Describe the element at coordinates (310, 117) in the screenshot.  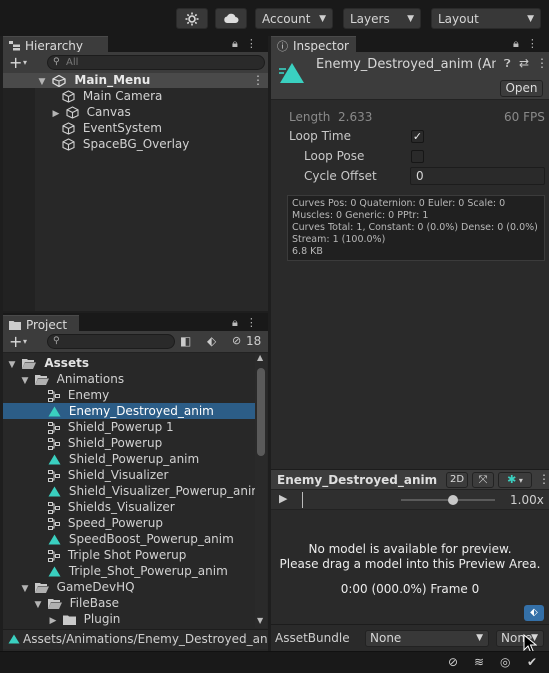
I see `length-label: Length` at that location.